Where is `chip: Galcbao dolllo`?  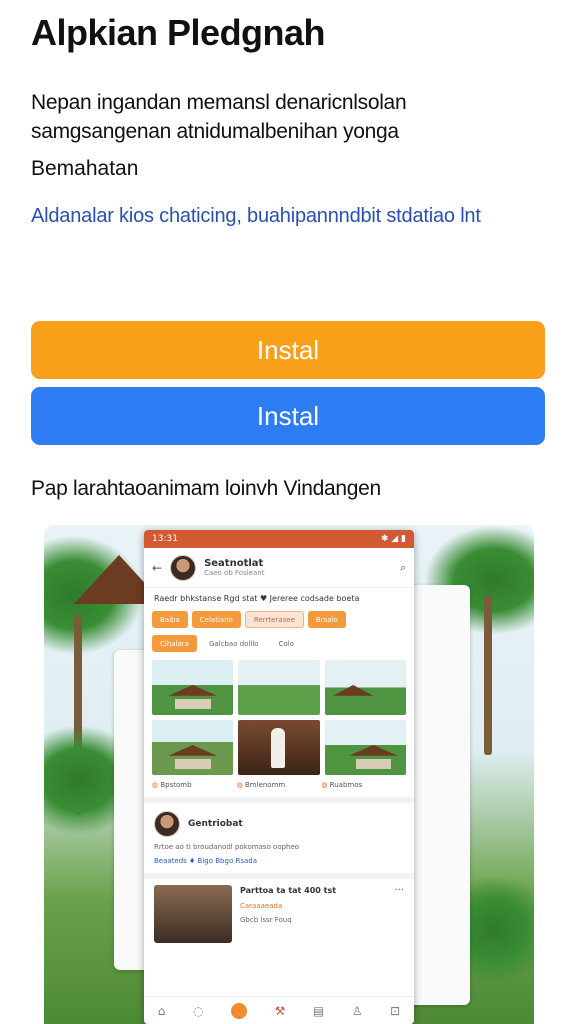
chip: Galcbao dolllo is located at coordinates (233, 643).